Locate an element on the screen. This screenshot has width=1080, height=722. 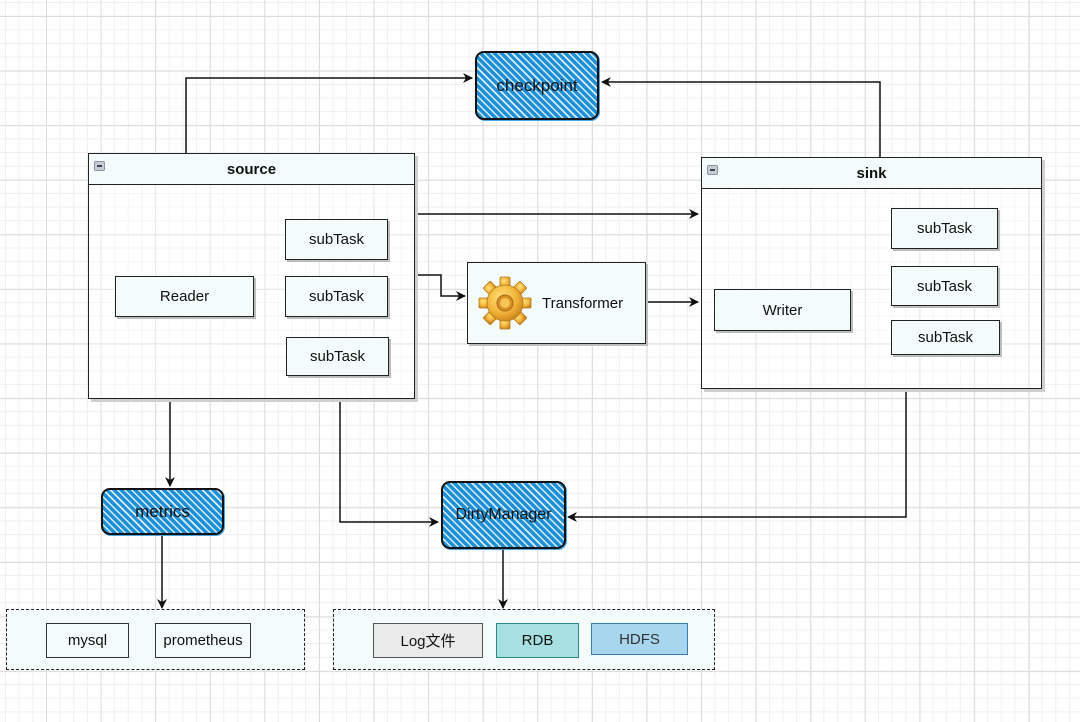
dirty-manager-node: DirtyManager is located at coordinates (503, 515).